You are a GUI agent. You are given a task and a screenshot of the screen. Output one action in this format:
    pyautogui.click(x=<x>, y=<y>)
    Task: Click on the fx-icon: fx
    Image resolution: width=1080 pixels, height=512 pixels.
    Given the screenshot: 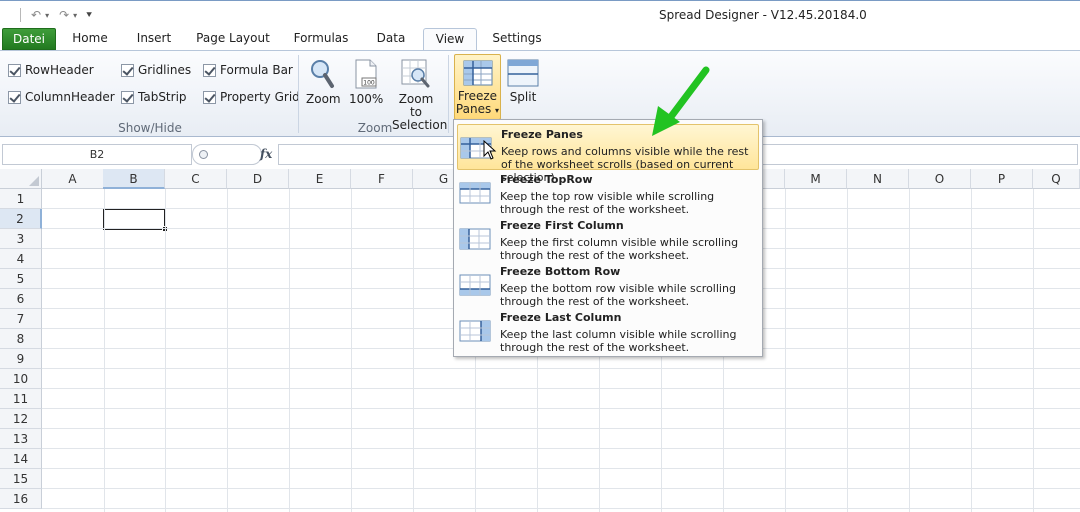 What is the action you would take?
    pyautogui.click(x=266, y=154)
    